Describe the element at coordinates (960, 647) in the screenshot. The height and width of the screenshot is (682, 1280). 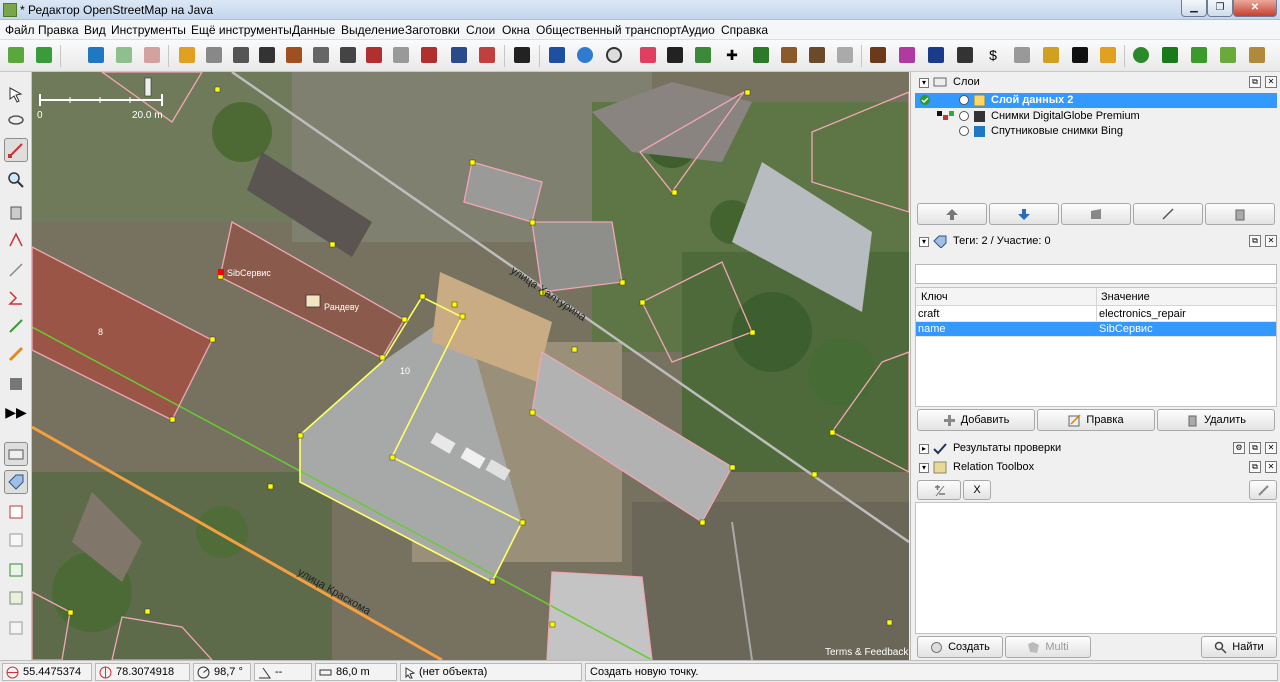
I see `create-relation-button: Создать` at that location.